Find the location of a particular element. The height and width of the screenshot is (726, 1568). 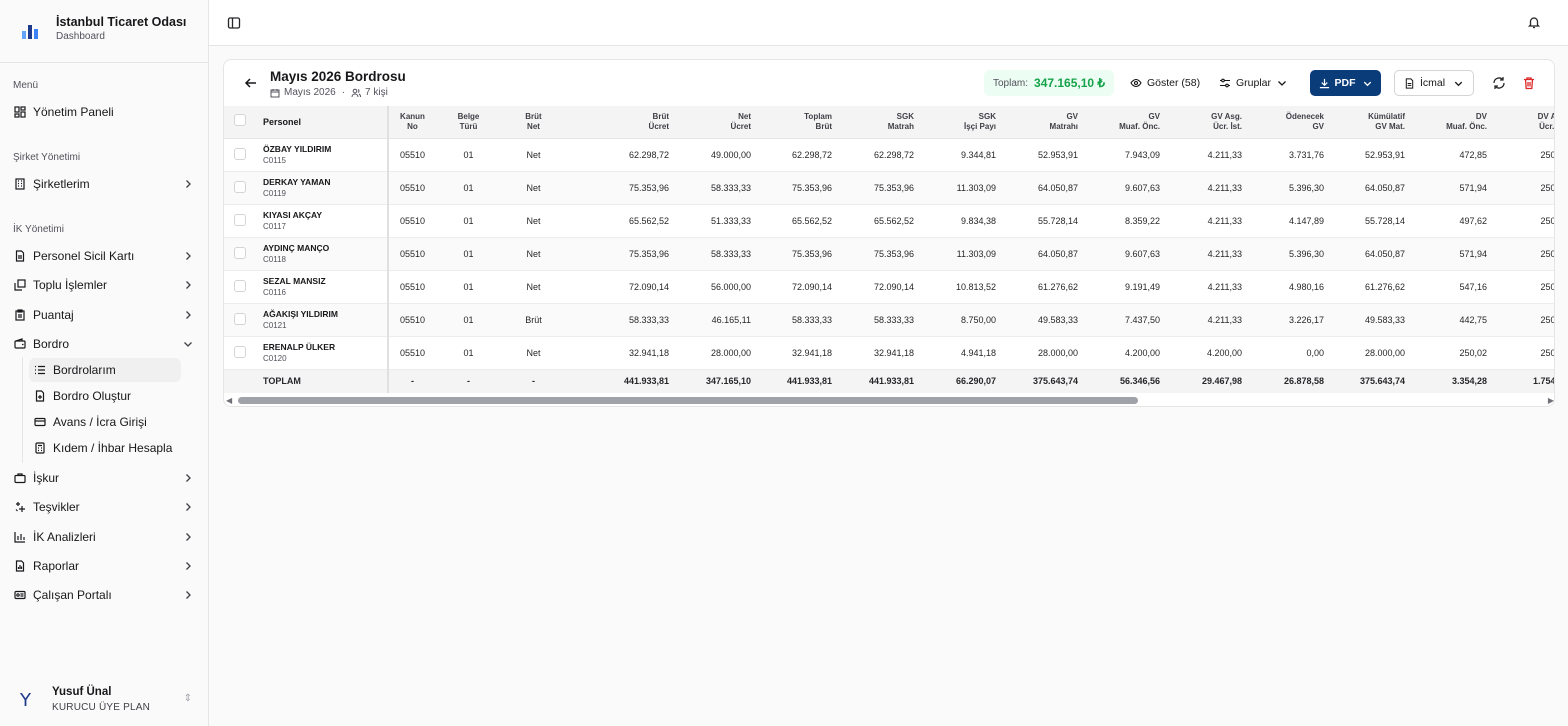

horizontal-scrollbar: ◀ ▶ is located at coordinates (890, 400).